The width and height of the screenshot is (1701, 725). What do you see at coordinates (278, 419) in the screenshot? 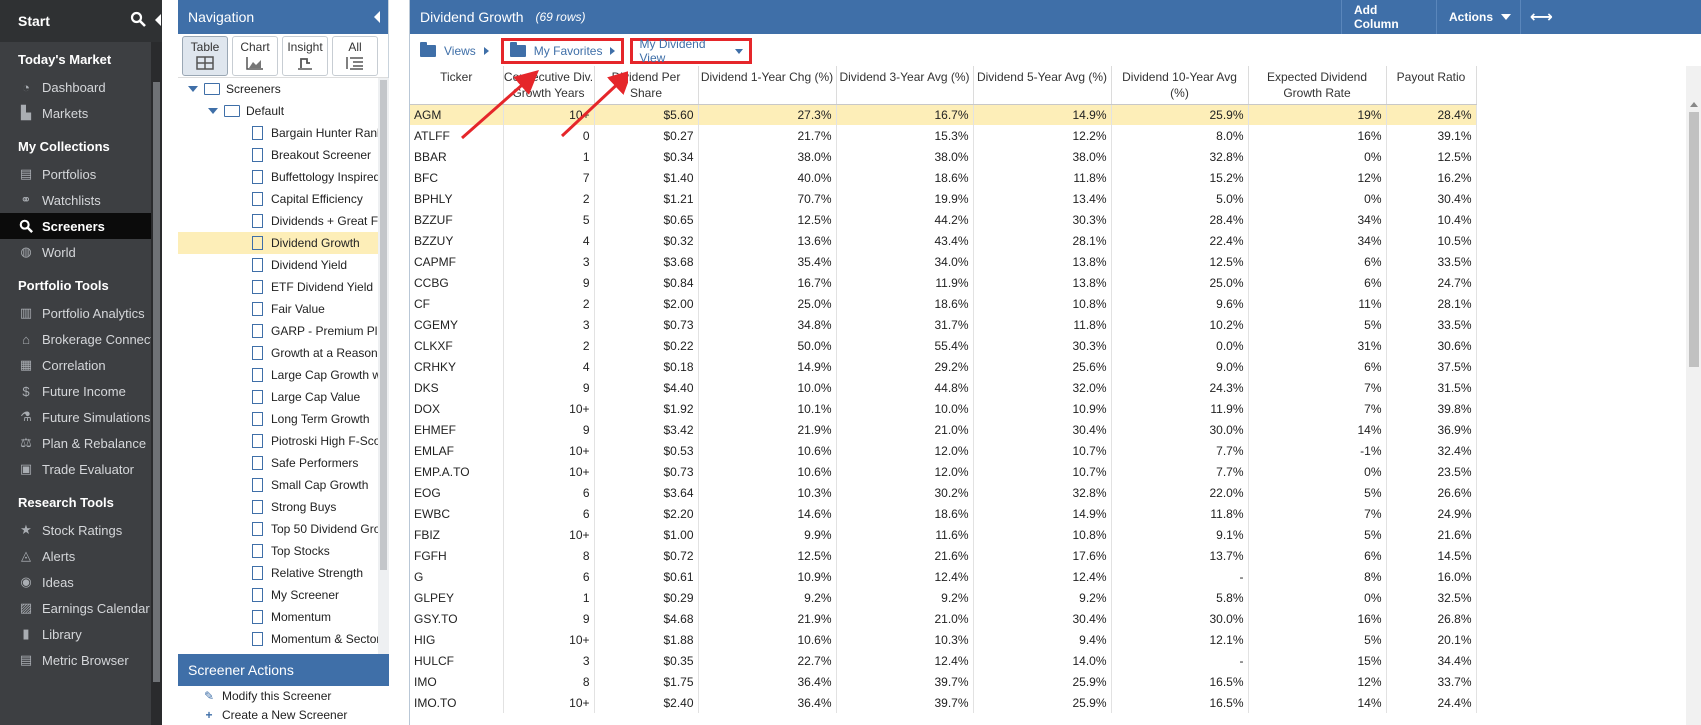
I see `tree-item-screener: Long Term Growth` at bounding box center [278, 419].